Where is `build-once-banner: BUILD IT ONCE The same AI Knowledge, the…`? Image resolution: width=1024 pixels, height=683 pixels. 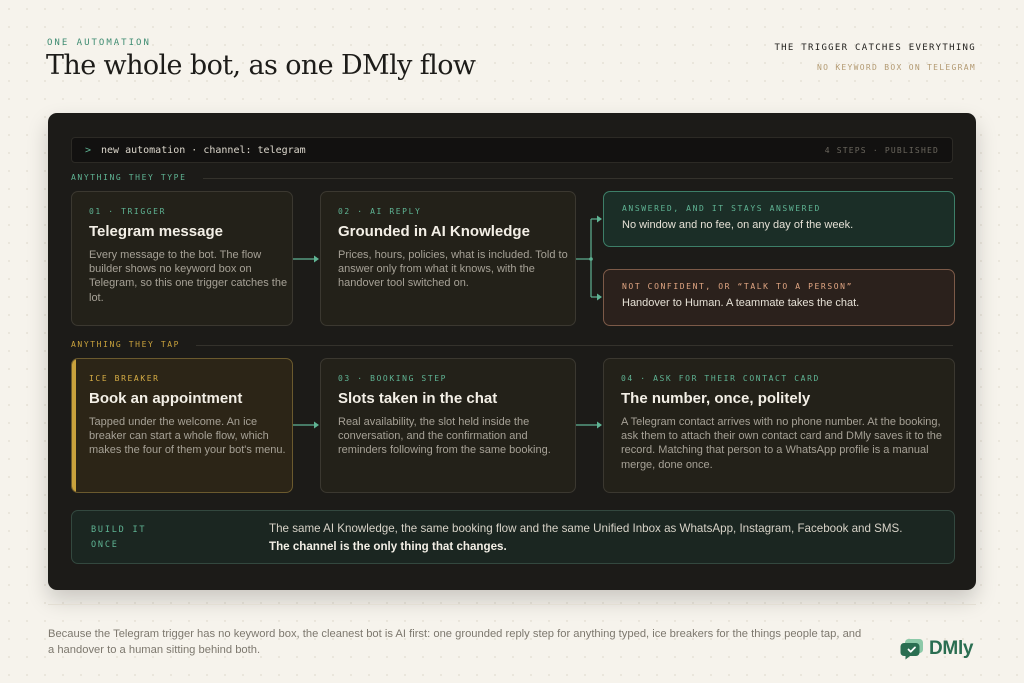
build-once-banner: BUILD IT ONCE The same AI Knowledge, the… is located at coordinates (513, 537).